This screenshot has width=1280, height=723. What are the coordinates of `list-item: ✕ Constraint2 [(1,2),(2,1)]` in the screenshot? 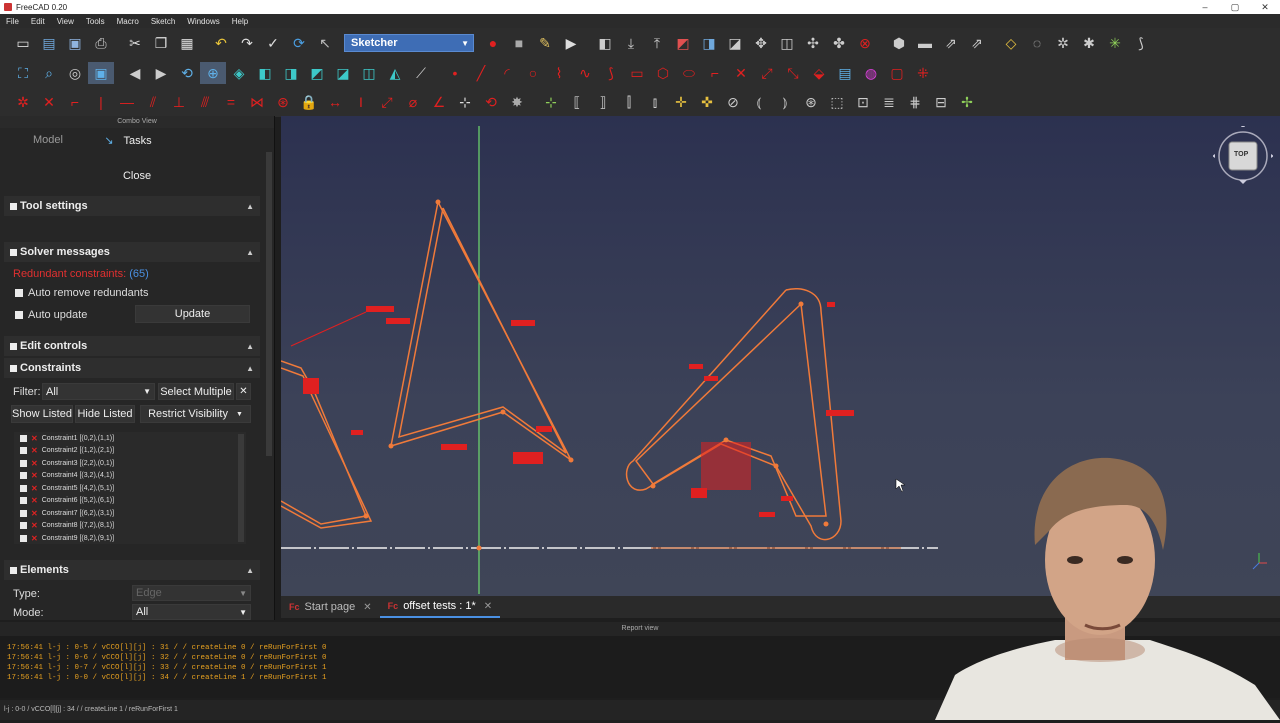 It's located at (130, 451).